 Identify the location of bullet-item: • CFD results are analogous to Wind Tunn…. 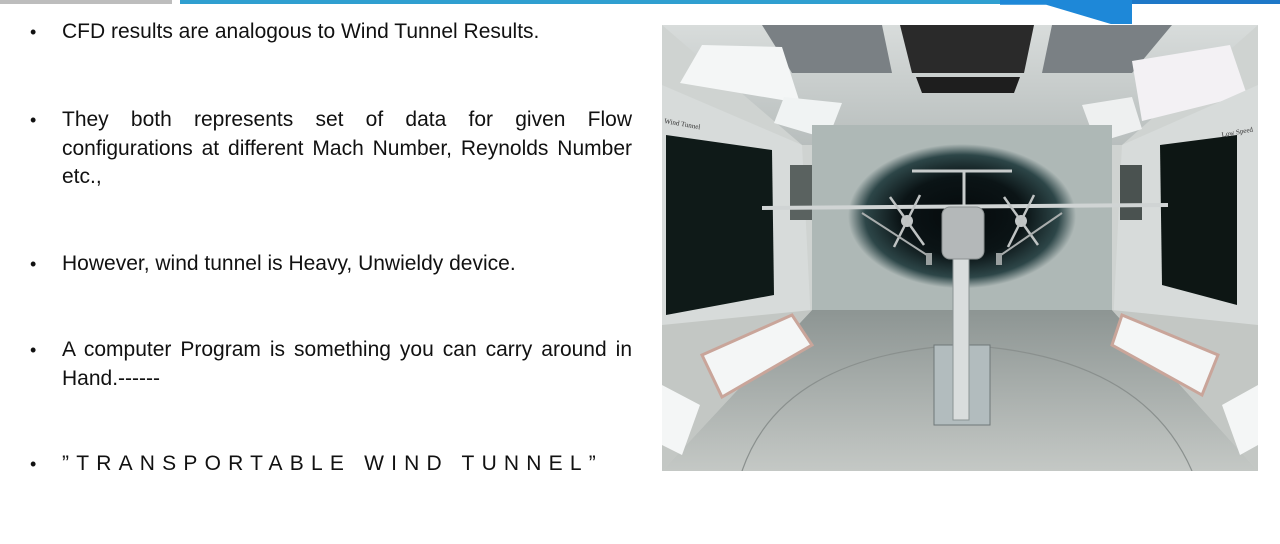
(331, 32).